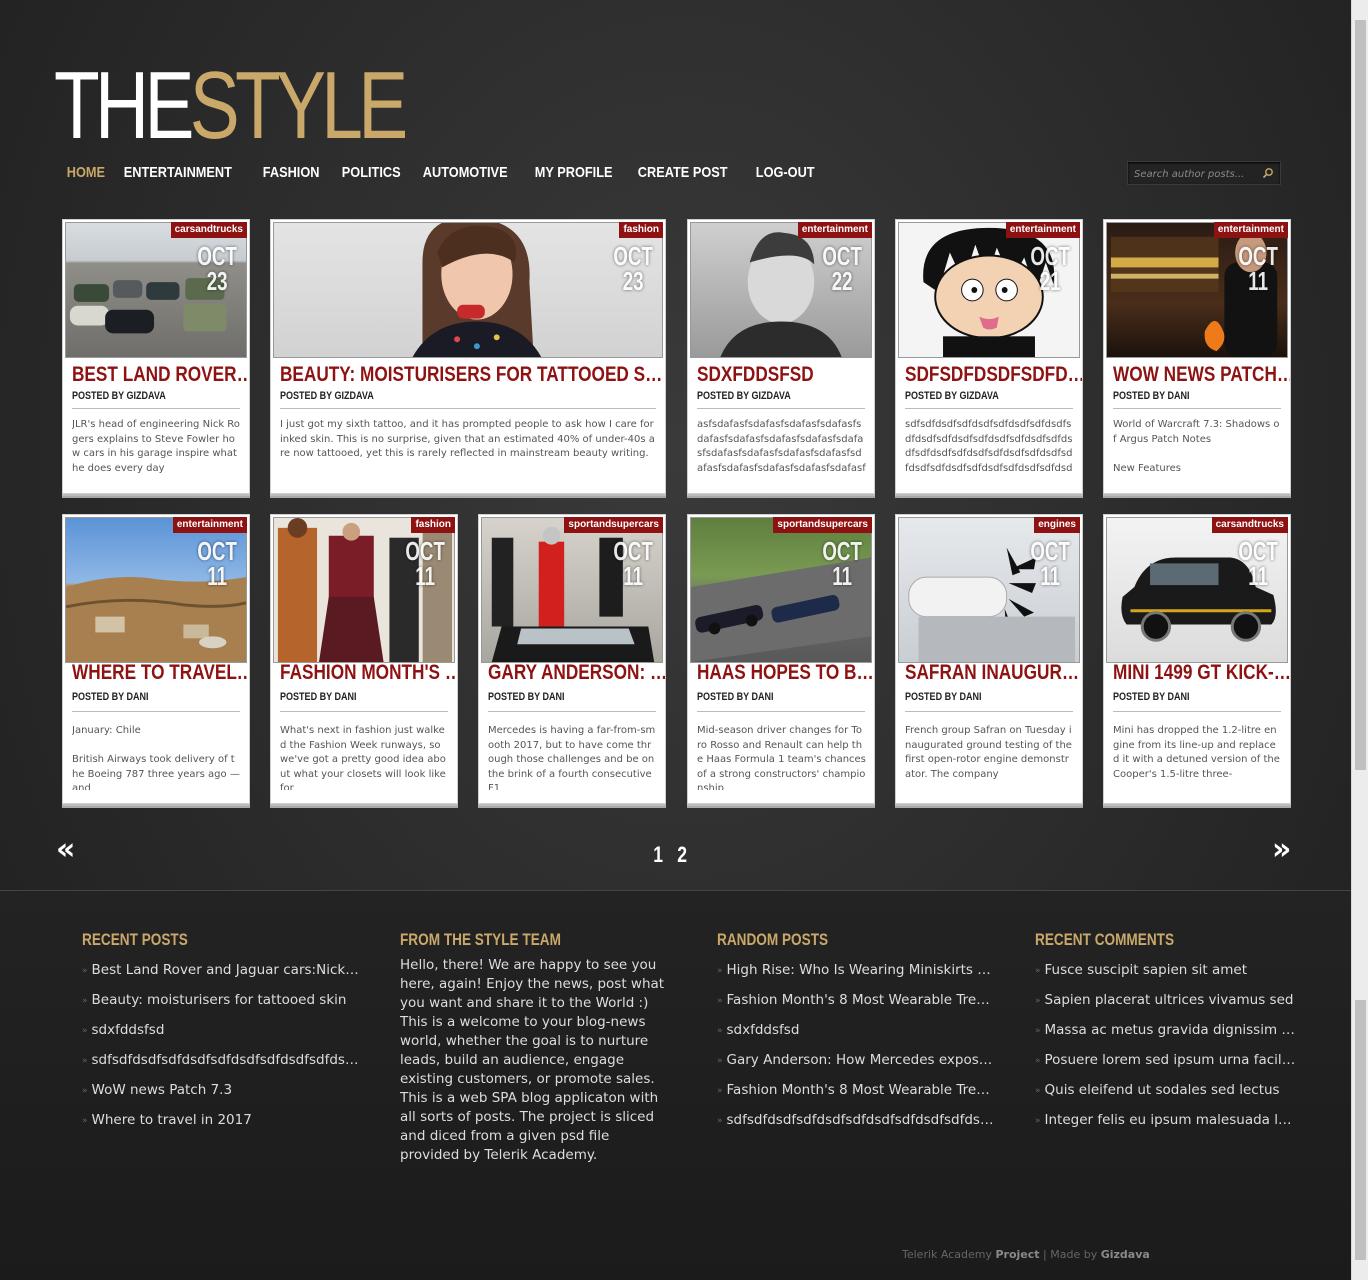  What do you see at coordinates (682, 172) in the screenshot?
I see `nav-create-post: CREATE POST` at bounding box center [682, 172].